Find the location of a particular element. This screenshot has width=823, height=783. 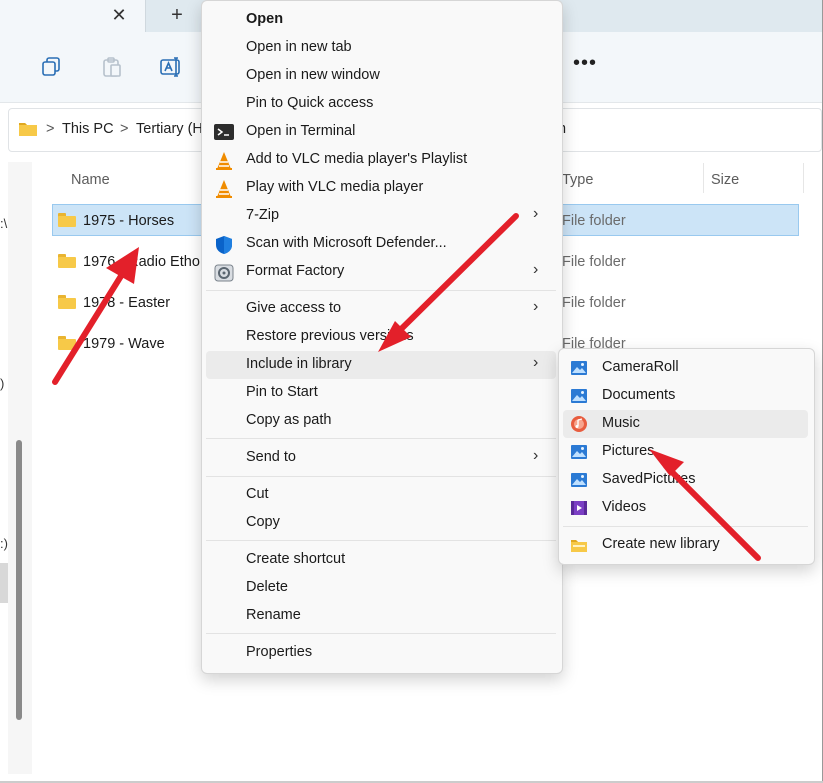

menu-item-delete: Delete is located at coordinates (381, 588).